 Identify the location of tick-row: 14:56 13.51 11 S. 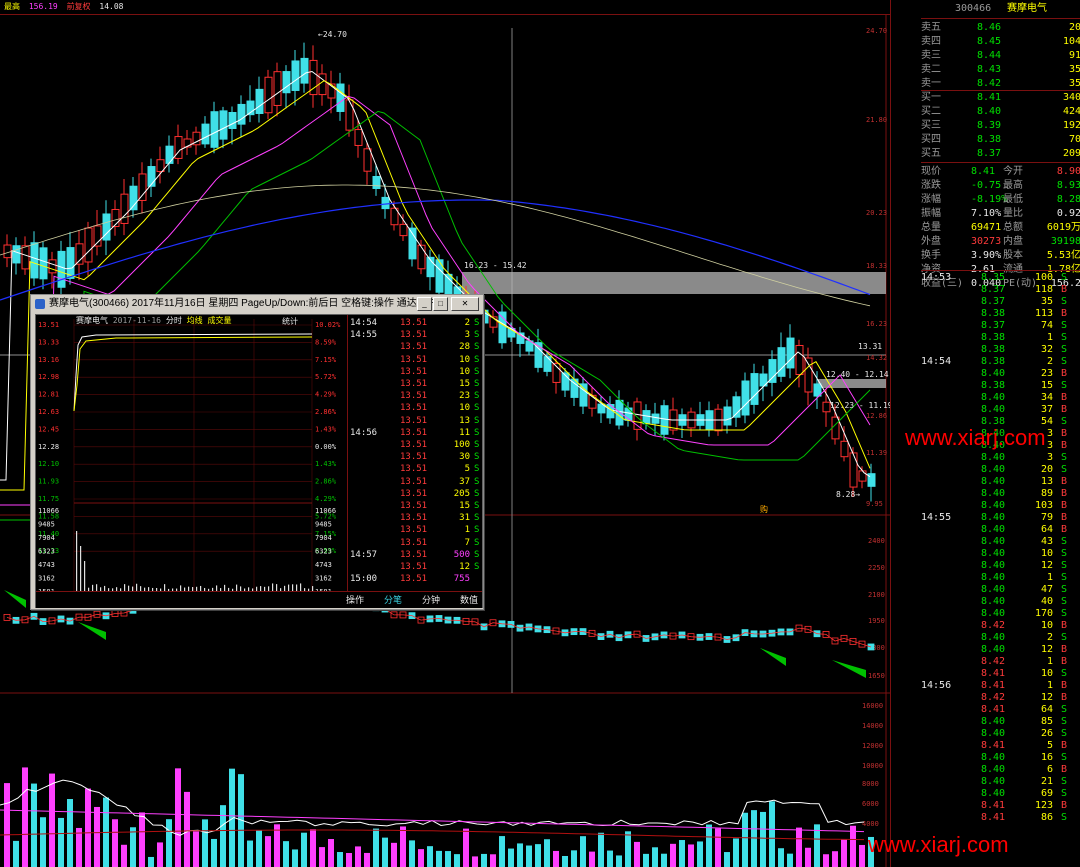
(415, 433).